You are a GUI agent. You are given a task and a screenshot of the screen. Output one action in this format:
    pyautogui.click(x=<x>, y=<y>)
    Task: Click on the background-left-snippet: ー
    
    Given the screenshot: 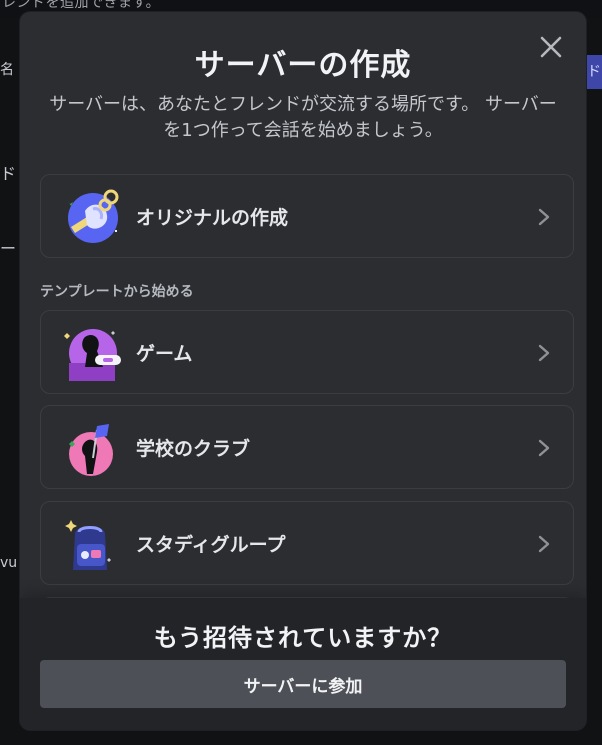 What is the action you would take?
    pyautogui.click(x=8, y=248)
    